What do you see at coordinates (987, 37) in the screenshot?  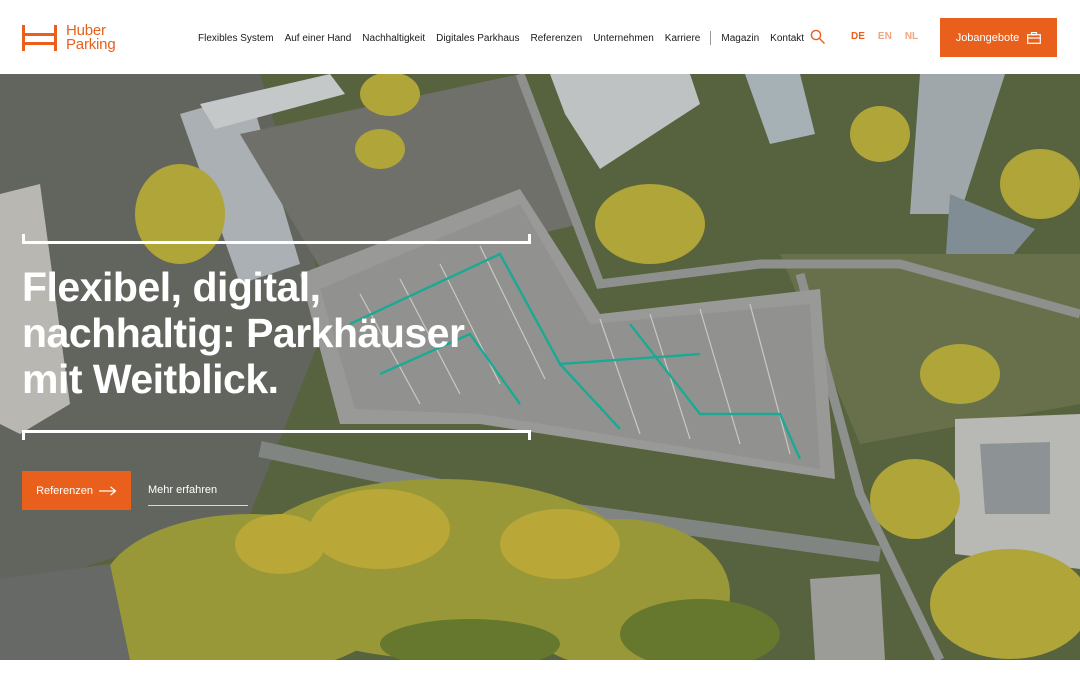 I see `jobangebote-label: Jobangebote` at bounding box center [987, 37].